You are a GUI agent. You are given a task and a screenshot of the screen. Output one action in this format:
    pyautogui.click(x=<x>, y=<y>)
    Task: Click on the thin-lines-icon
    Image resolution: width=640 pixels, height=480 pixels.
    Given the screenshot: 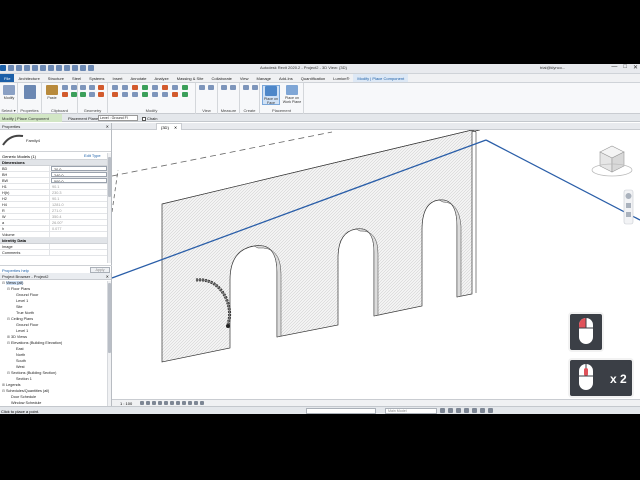 What is the action you would take?
    pyautogui.click(x=83, y=68)
    